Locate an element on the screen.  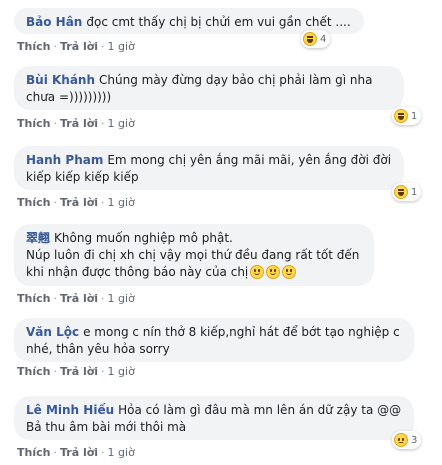
comment-author: Hanh Pham is located at coordinates (64, 160).